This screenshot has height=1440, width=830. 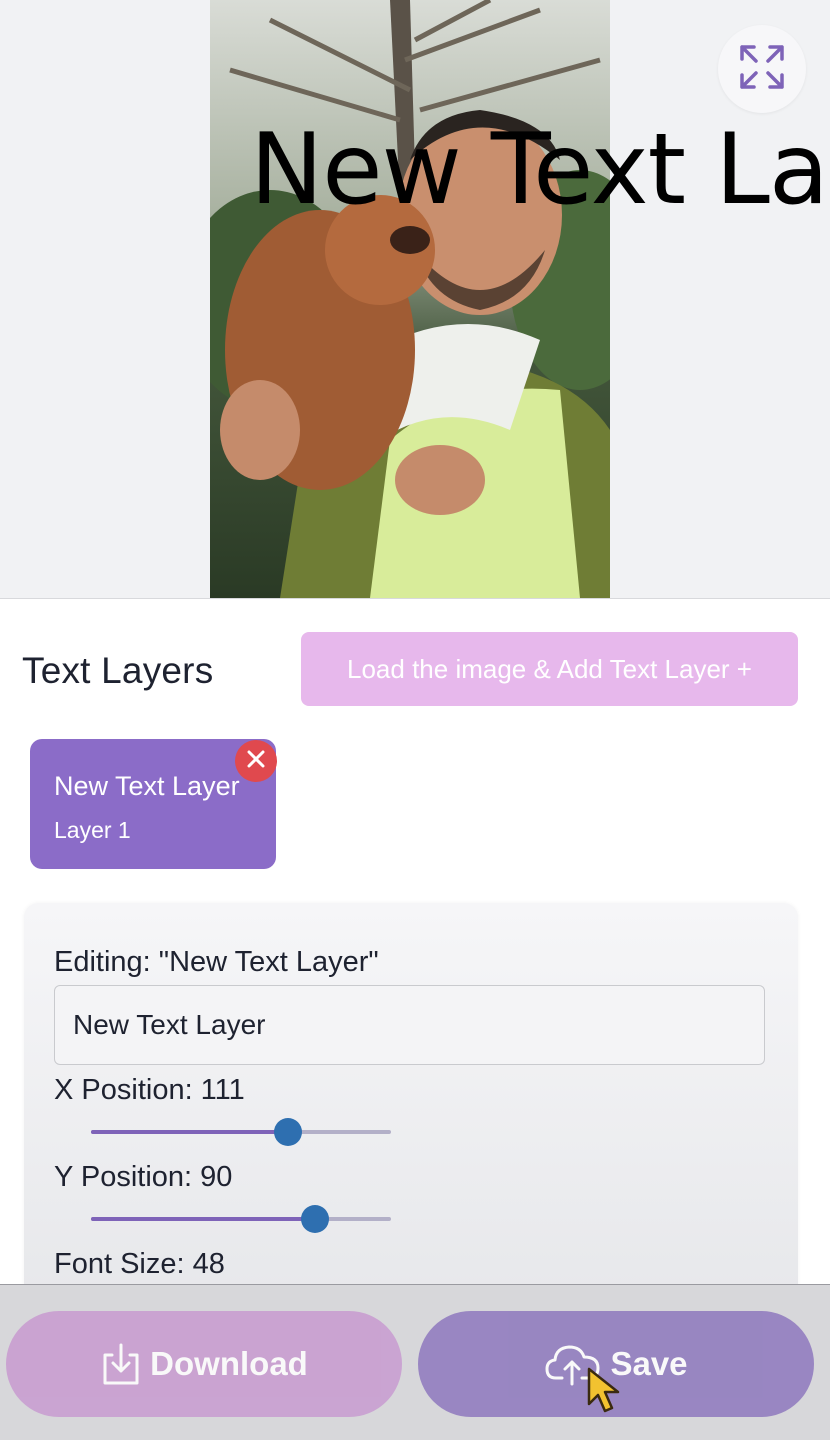 I want to click on x-position-label: X Position: 111, so click(x=149, y=1090).